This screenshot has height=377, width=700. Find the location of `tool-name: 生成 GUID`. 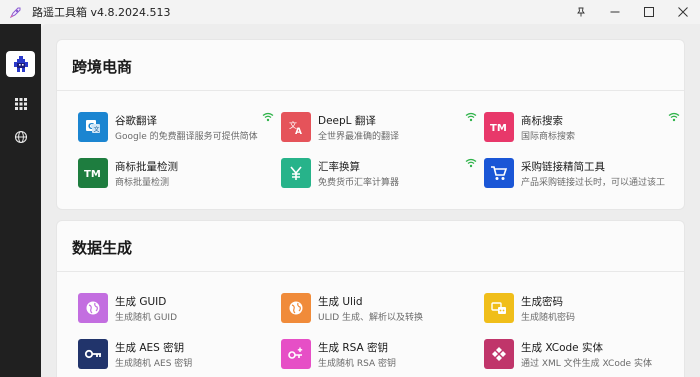

tool-name: 生成 GUID is located at coordinates (141, 302).